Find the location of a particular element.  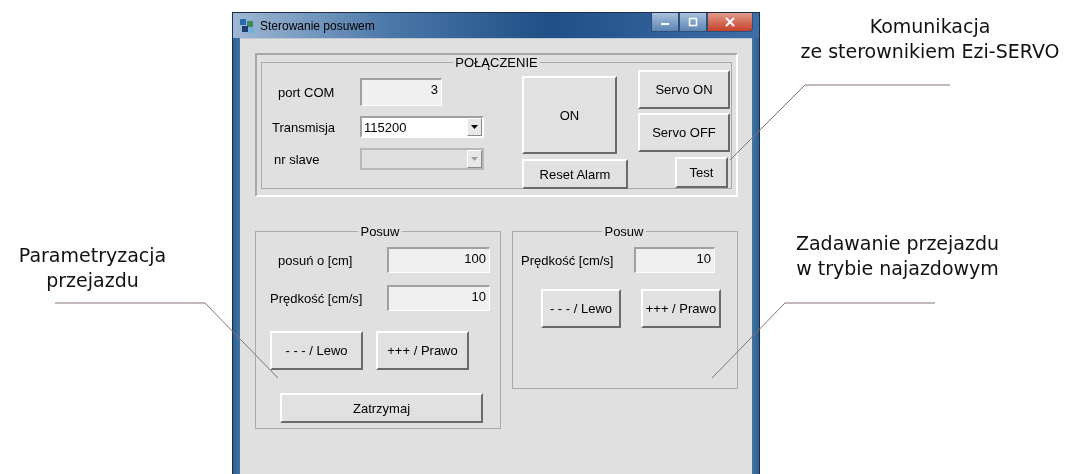

on-button: ON is located at coordinates (569, 115).